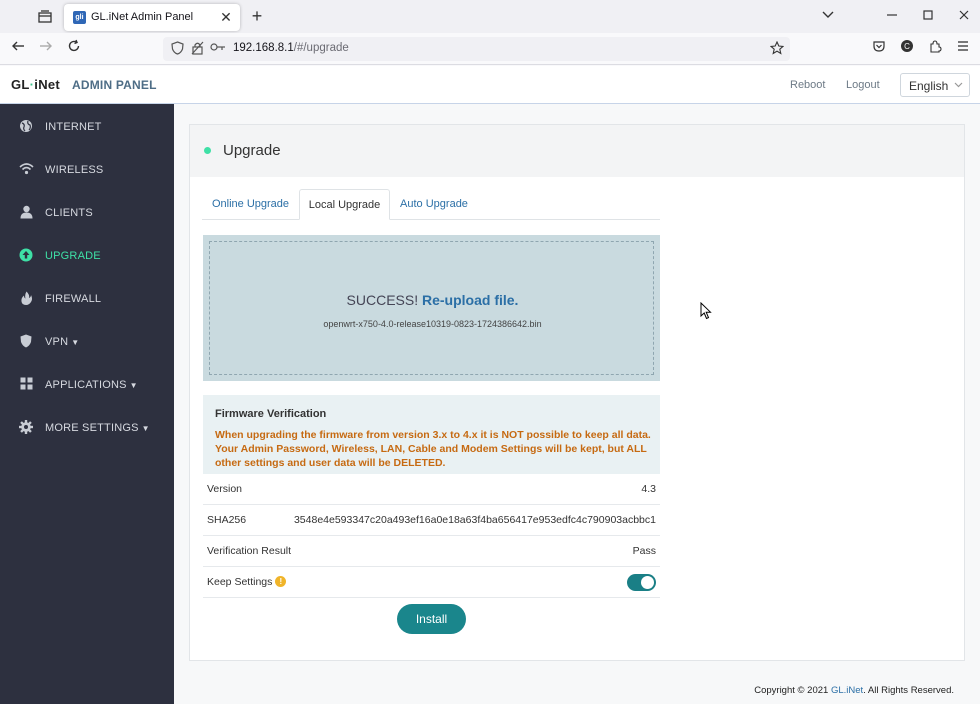  Describe the element at coordinates (45, 17) in the screenshot. I see `tab-list-icon` at that location.